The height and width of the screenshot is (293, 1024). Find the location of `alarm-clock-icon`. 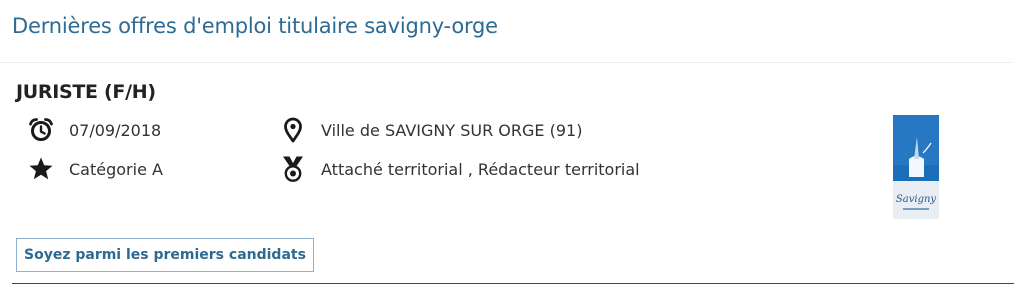

alarm-clock-icon is located at coordinates (41, 130).